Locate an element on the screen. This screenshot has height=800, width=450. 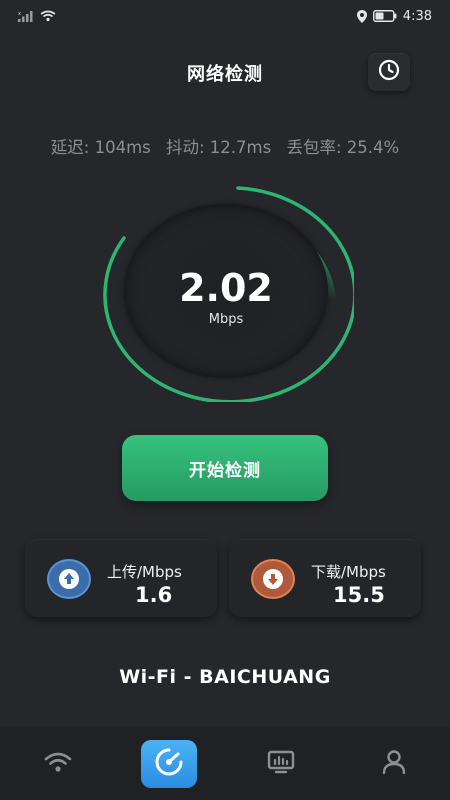
speed-value: 2.02 is located at coordinates (226, 288).